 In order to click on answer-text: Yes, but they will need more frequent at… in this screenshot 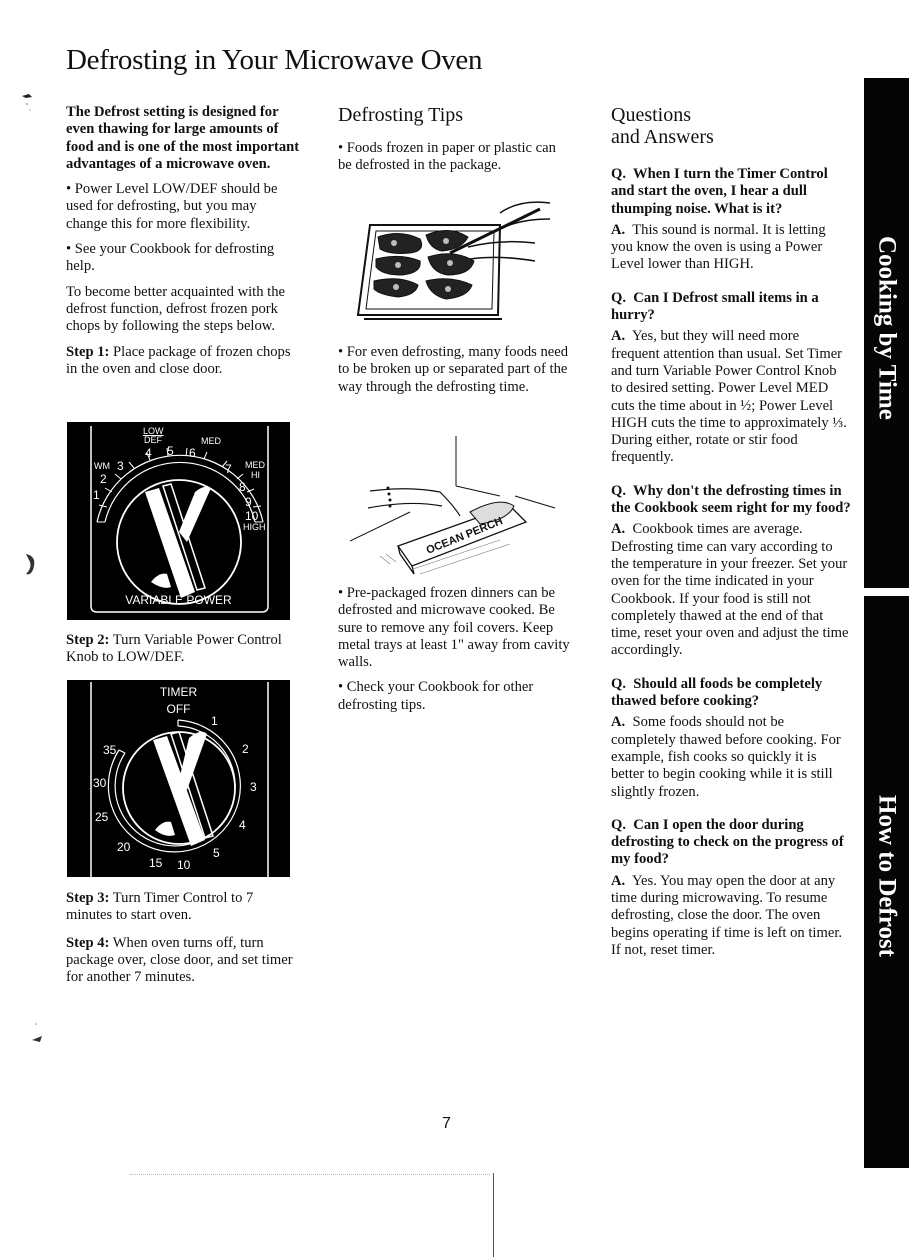, I will do `click(729, 397)`.